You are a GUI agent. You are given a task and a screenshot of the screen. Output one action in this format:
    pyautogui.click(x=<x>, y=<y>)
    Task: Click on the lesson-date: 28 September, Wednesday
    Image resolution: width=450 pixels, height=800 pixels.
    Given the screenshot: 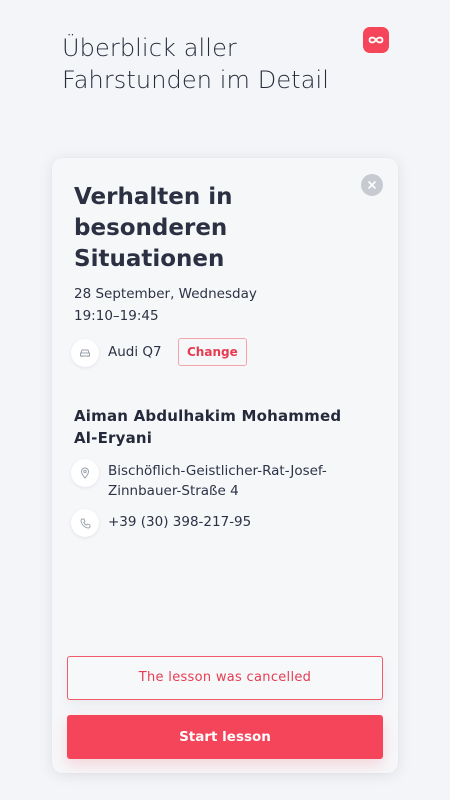 What is the action you would take?
    pyautogui.click(x=165, y=294)
    